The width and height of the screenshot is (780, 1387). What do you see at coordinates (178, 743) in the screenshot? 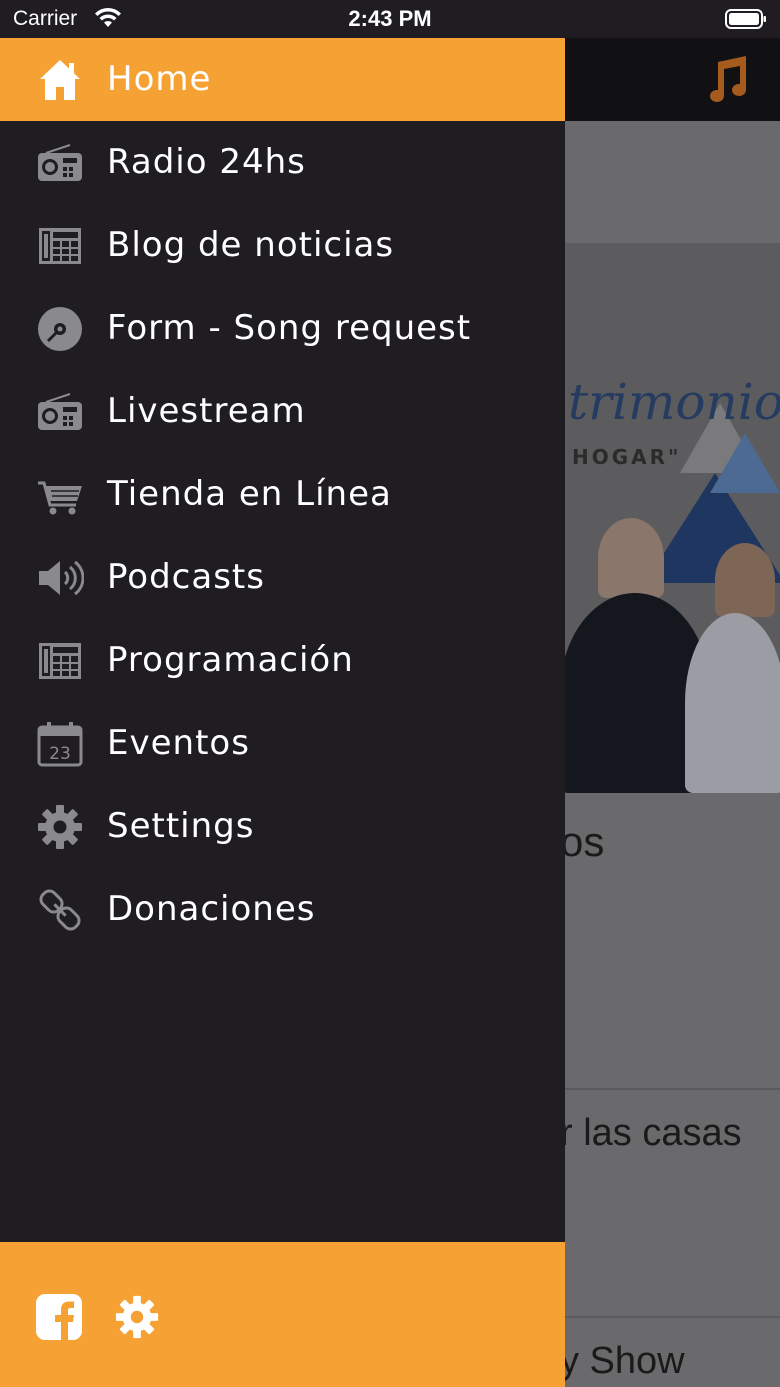
I see `menu-item-label: Eventos` at bounding box center [178, 743].